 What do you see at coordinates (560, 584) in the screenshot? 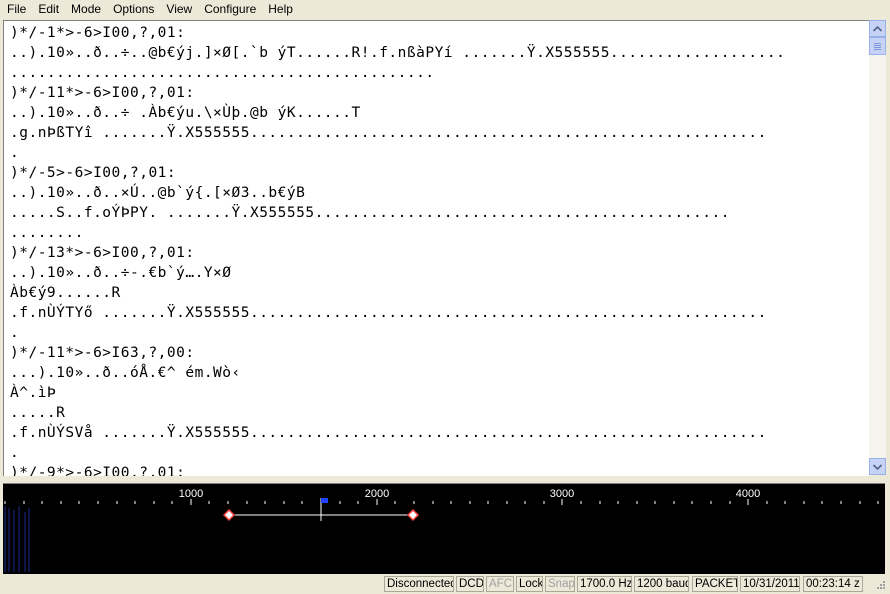
I see `snap-indicator: Snap` at bounding box center [560, 584].